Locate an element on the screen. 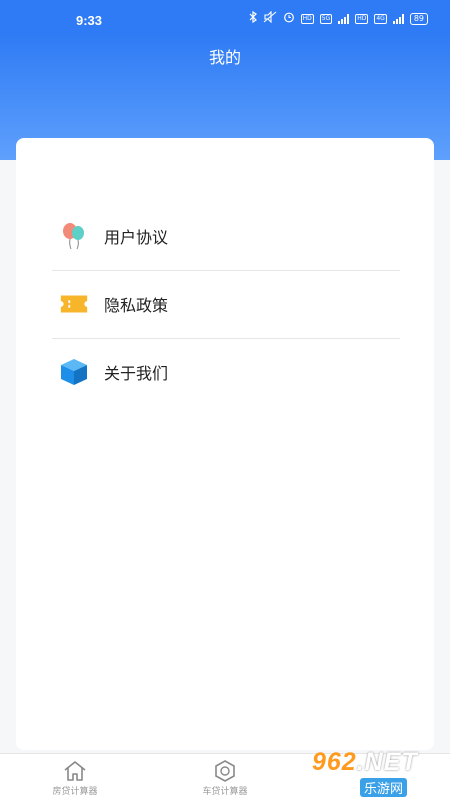 This screenshot has height=801, width=450. hd-badge: HD is located at coordinates (307, 18).